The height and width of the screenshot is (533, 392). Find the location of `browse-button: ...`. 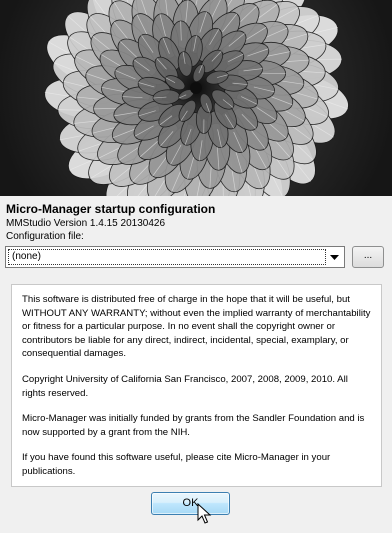

browse-button: ... is located at coordinates (368, 257).